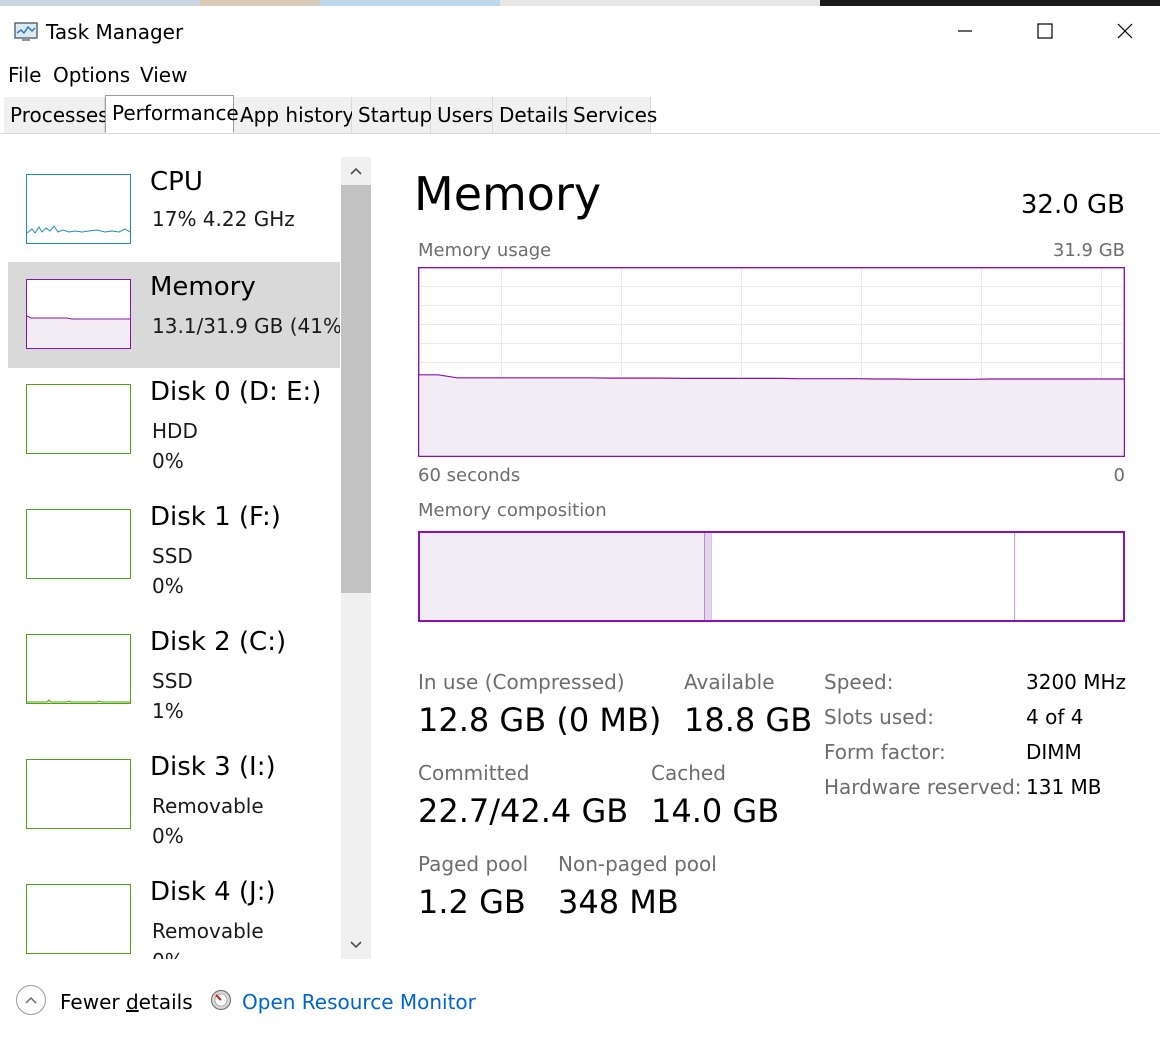  What do you see at coordinates (729, 682) in the screenshot?
I see `available-label: Available` at bounding box center [729, 682].